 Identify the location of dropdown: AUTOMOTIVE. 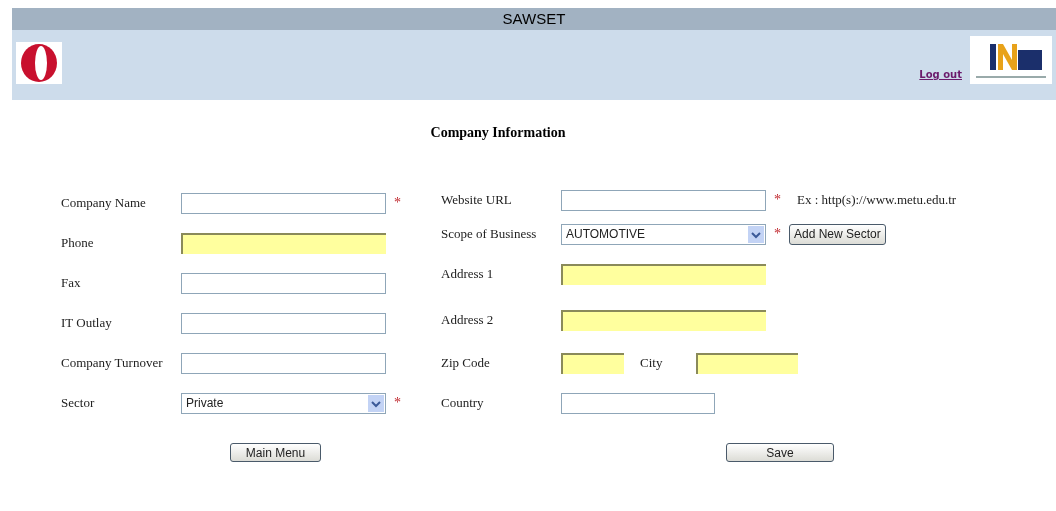
(663, 234).